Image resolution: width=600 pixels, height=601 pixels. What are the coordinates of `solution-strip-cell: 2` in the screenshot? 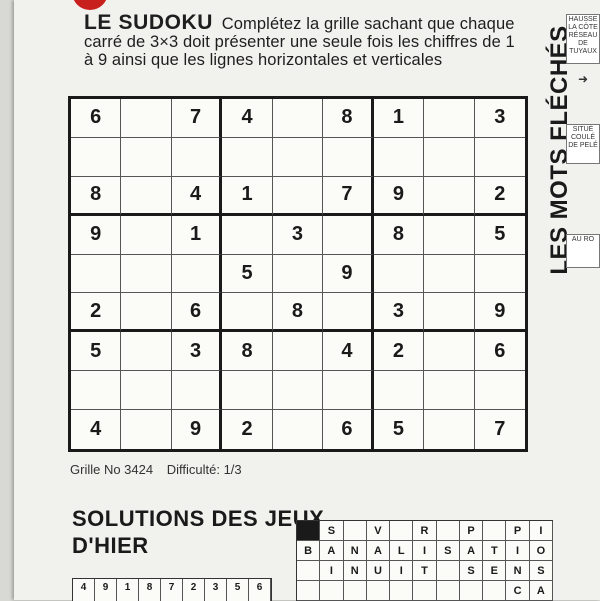 It's located at (194, 590).